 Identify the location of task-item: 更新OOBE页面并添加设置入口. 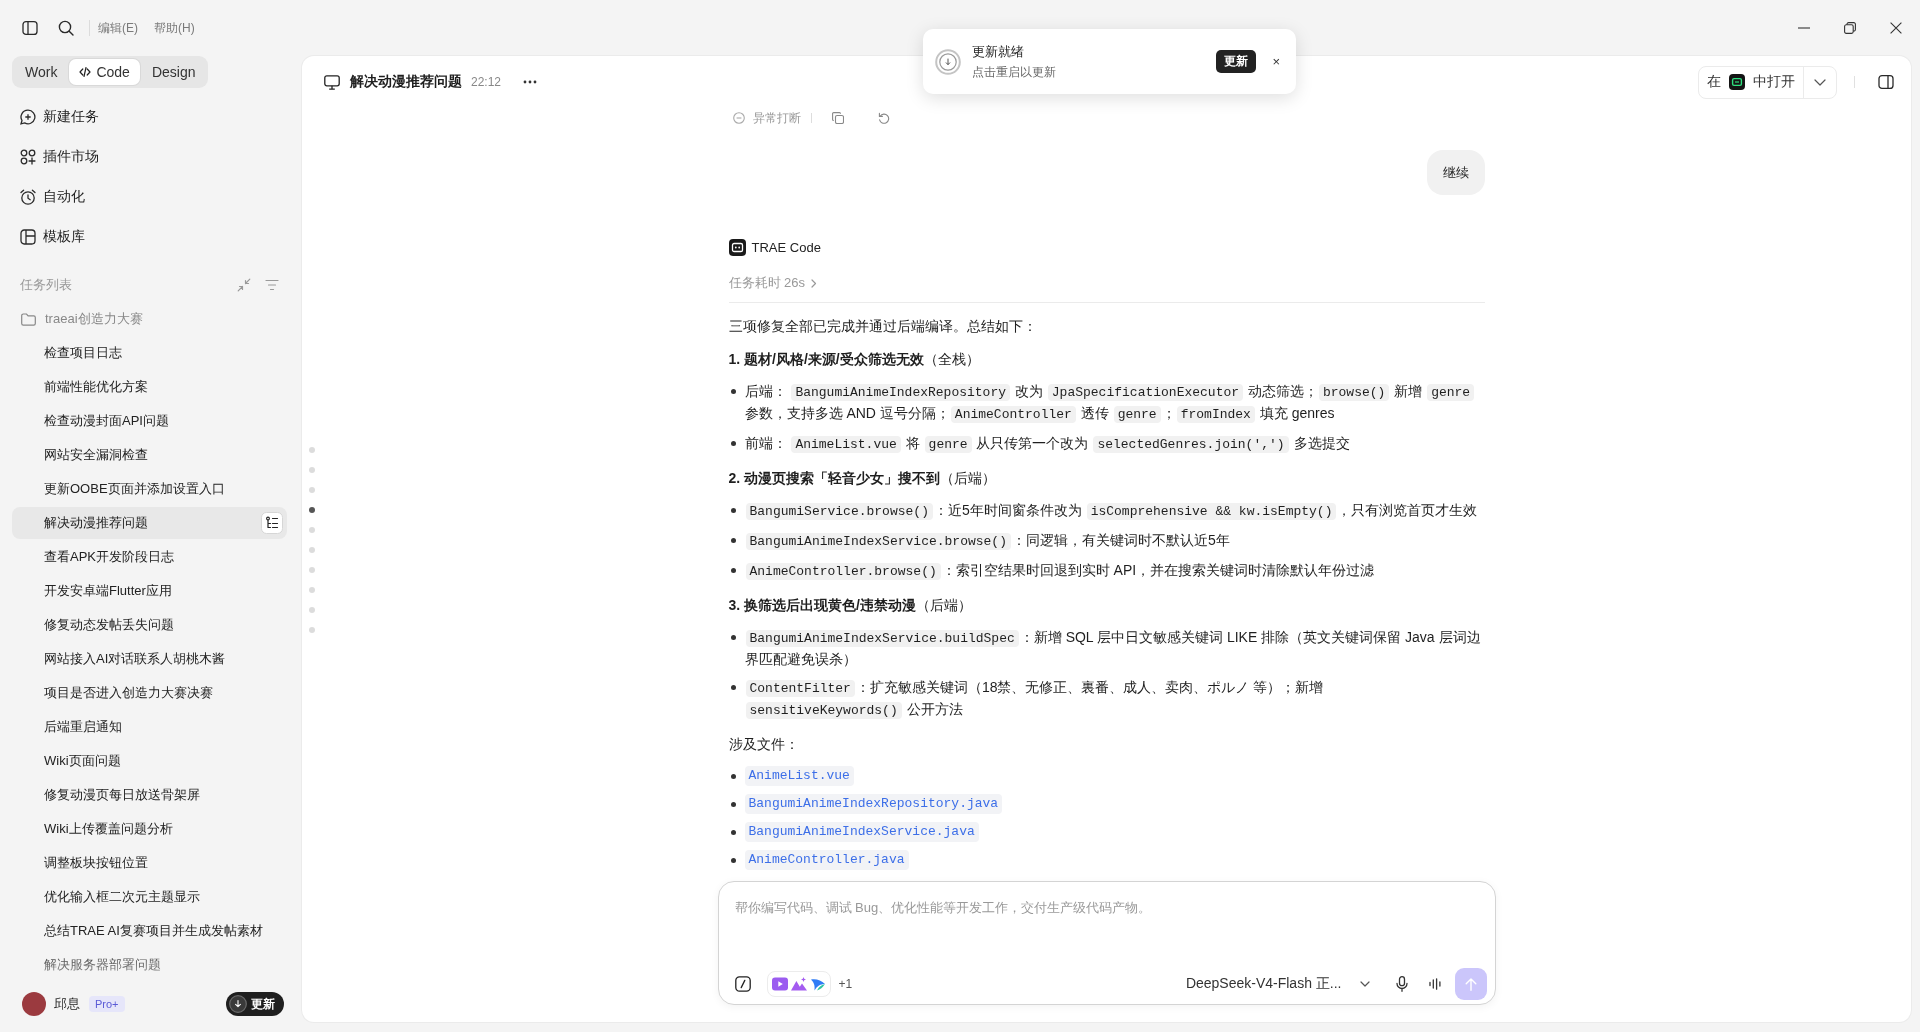
(149, 489).